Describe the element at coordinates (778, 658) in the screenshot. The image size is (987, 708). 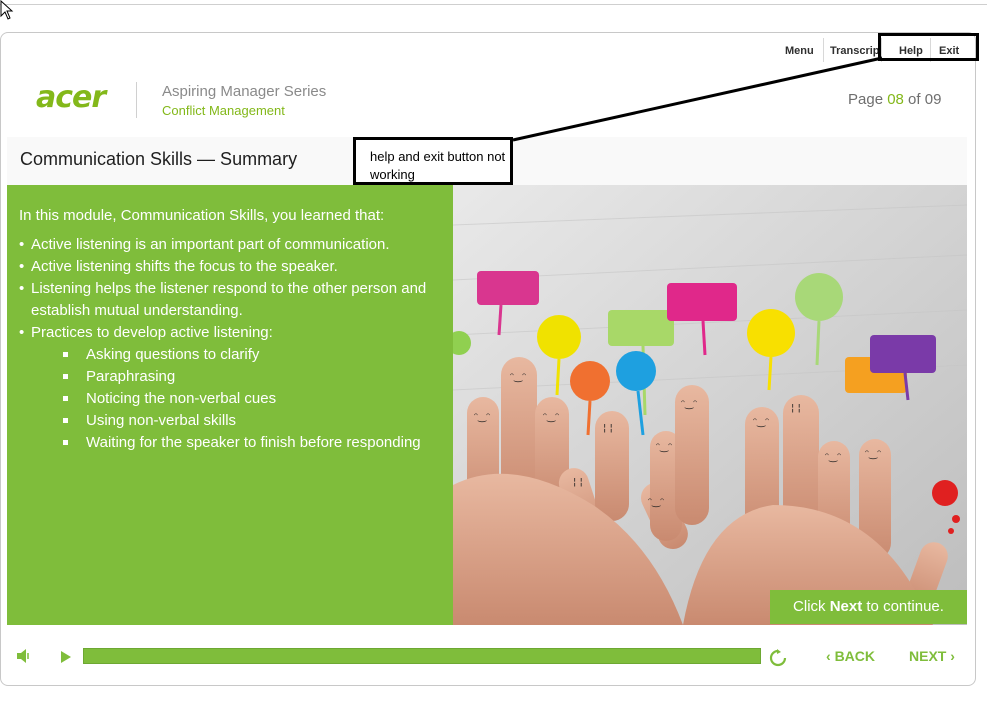
I see `replay-icon` at that location.